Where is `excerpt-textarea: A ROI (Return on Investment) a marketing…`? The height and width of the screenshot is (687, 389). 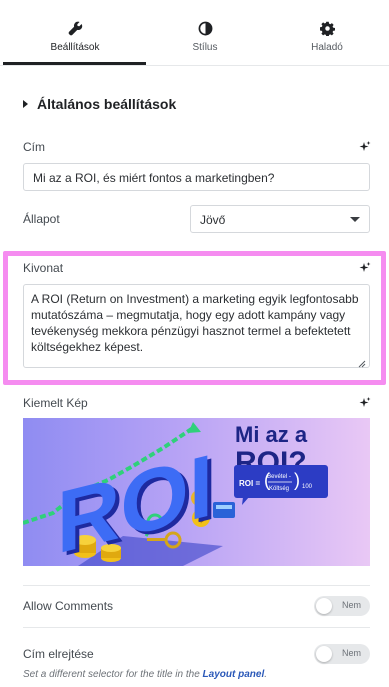 excerpt-textarea: A ROI (Return on Investment) a marketing… is located at coordinates (196, 326).